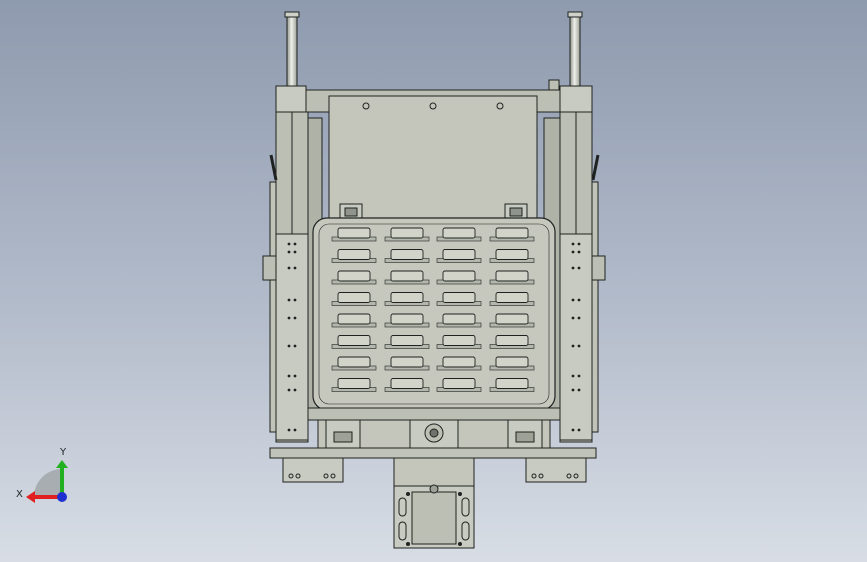 The image size is (867, 562). I want to click on right-clamp-tab, so click(598, 268).